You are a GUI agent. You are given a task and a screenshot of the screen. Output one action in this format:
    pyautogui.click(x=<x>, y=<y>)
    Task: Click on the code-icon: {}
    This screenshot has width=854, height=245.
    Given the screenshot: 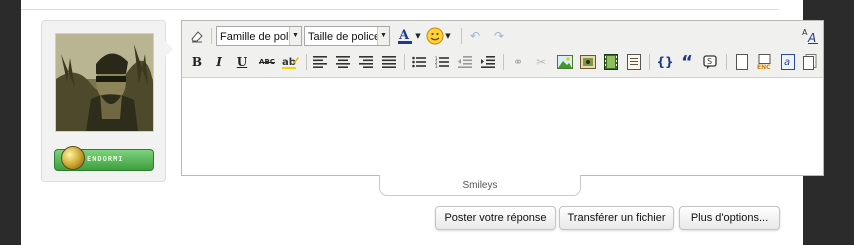 What is the action you would take?
    pyautogui.click(x=665, y=62)
    